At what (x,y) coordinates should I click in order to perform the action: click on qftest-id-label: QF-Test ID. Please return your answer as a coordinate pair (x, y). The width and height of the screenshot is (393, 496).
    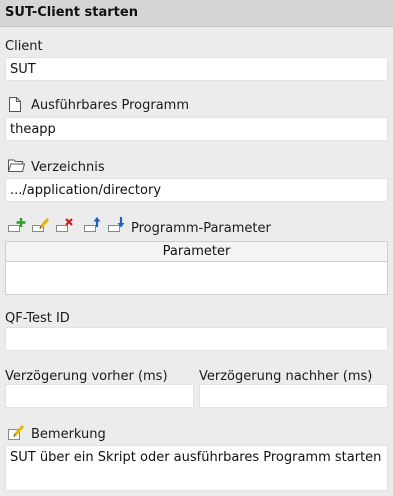
    Looking at the image, I should click on (37, 318).